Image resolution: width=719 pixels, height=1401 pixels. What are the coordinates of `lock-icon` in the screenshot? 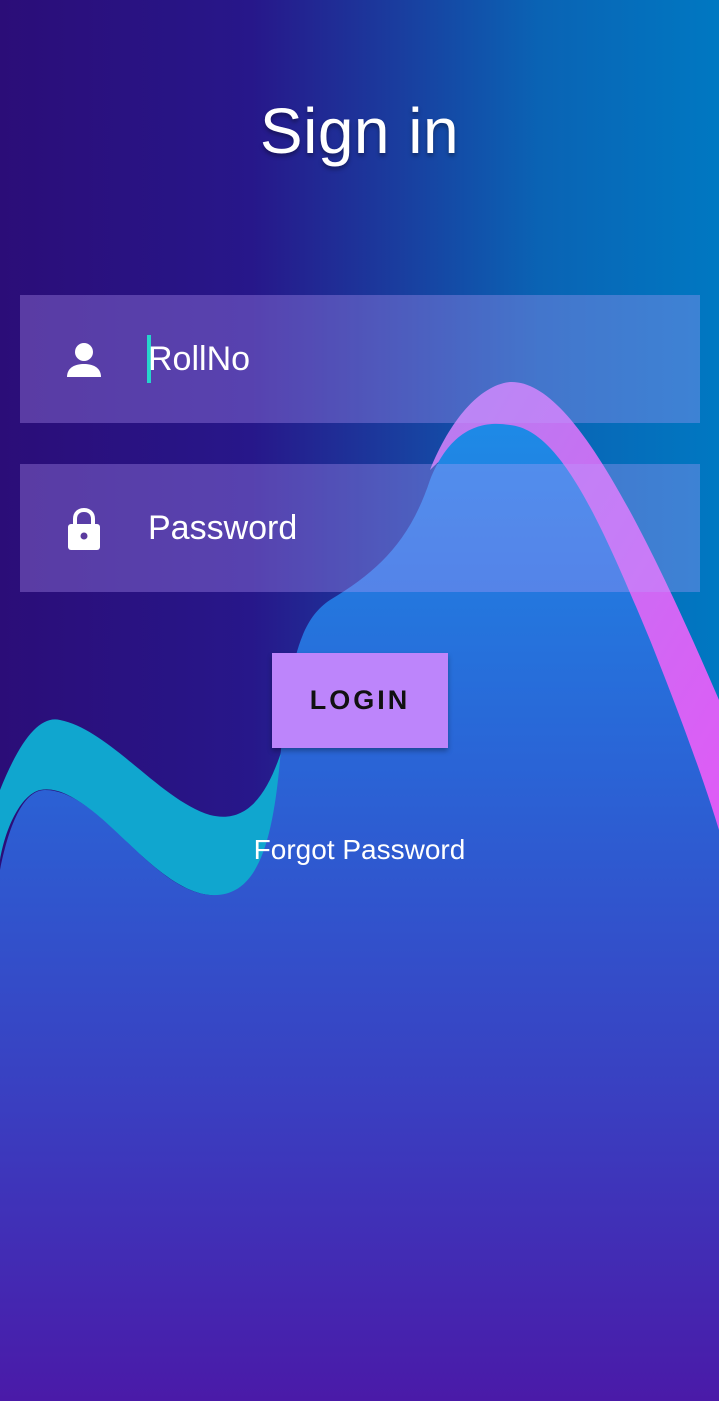 It's located at (84, 528).